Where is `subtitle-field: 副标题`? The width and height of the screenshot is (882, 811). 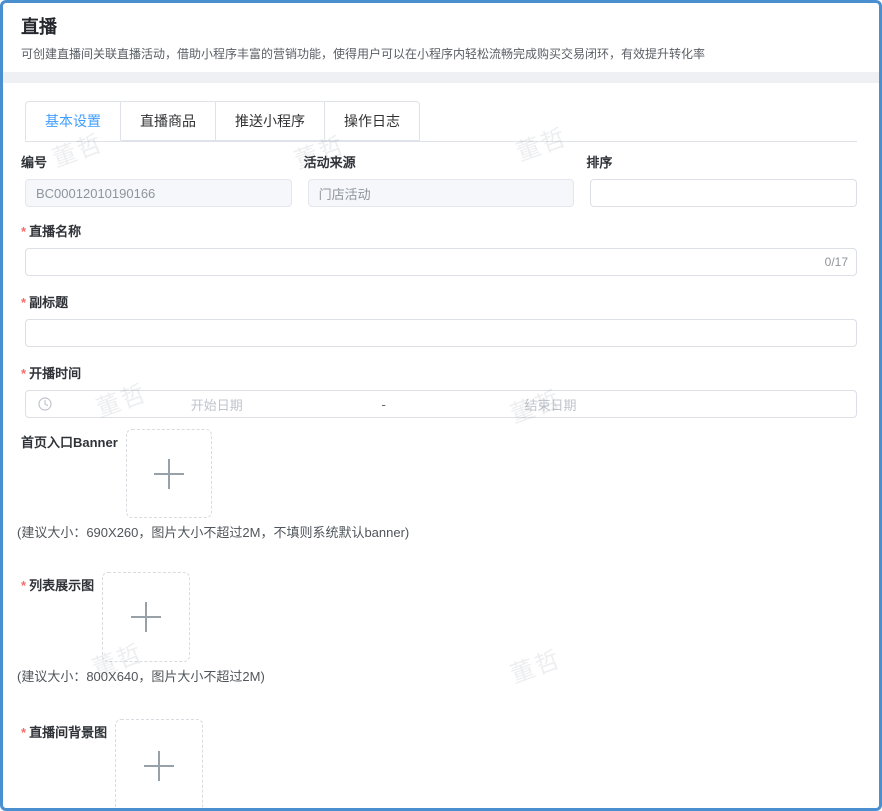
subtitle-field: 副标题 is located at coordinates (439, 321).